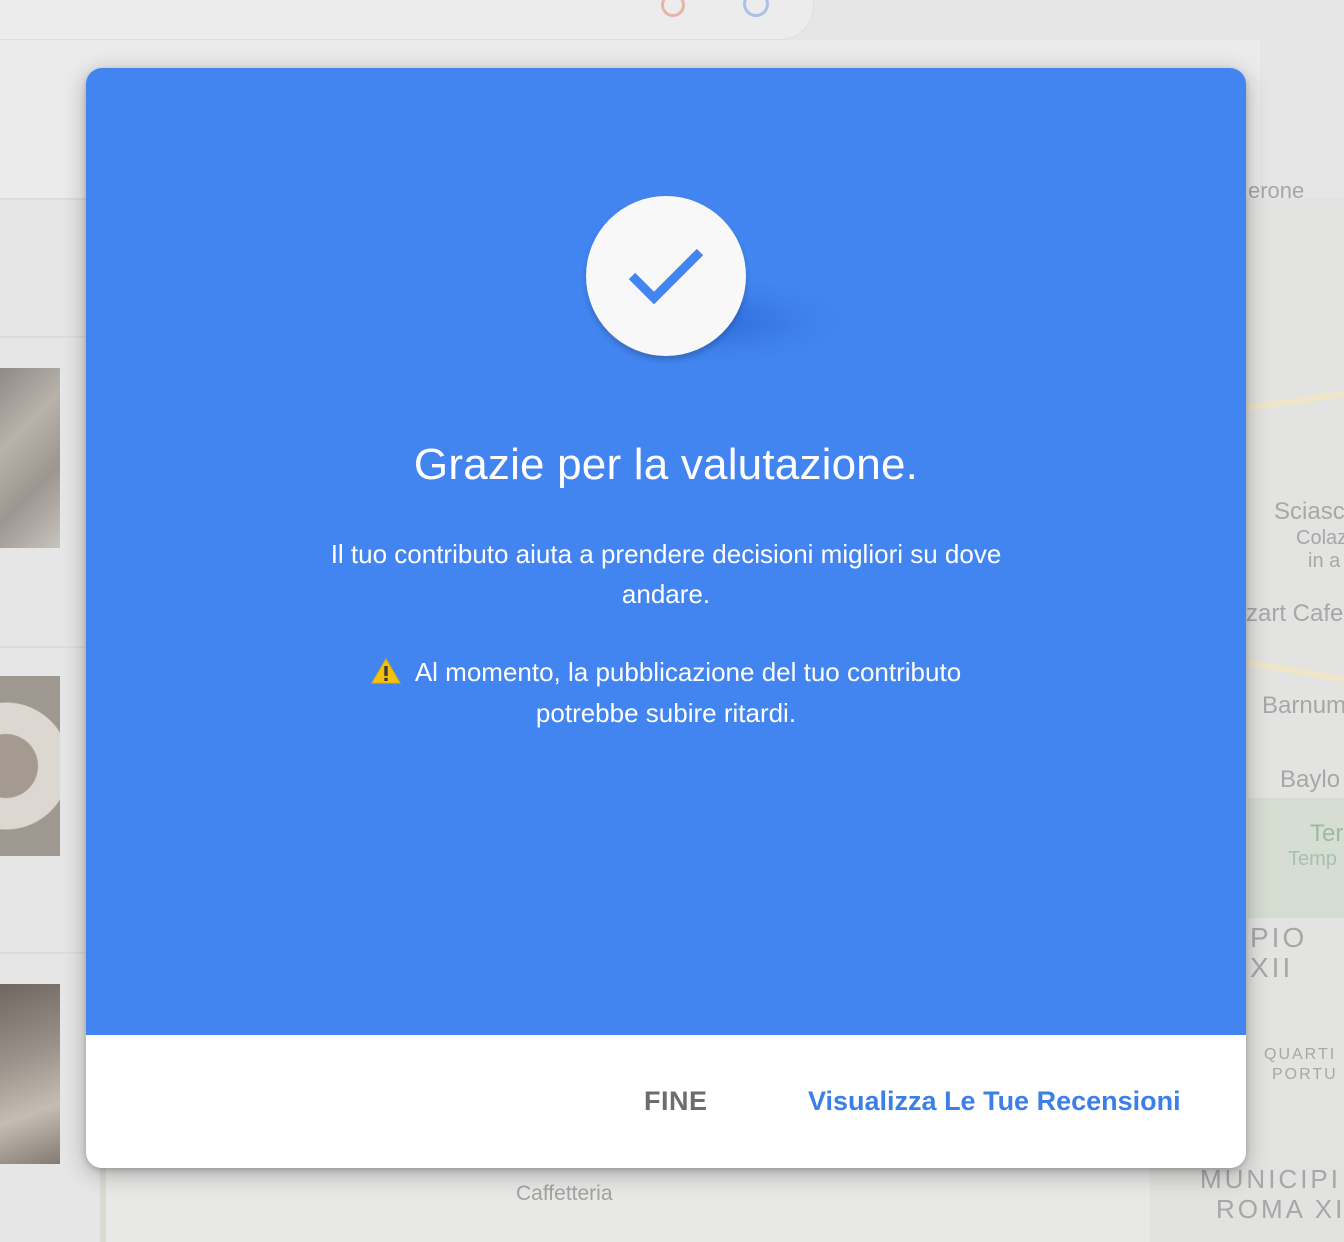 The width and height of the screenshot is (1344, 1242). I want to click on map-label: Baylo, so click(1310, 779).